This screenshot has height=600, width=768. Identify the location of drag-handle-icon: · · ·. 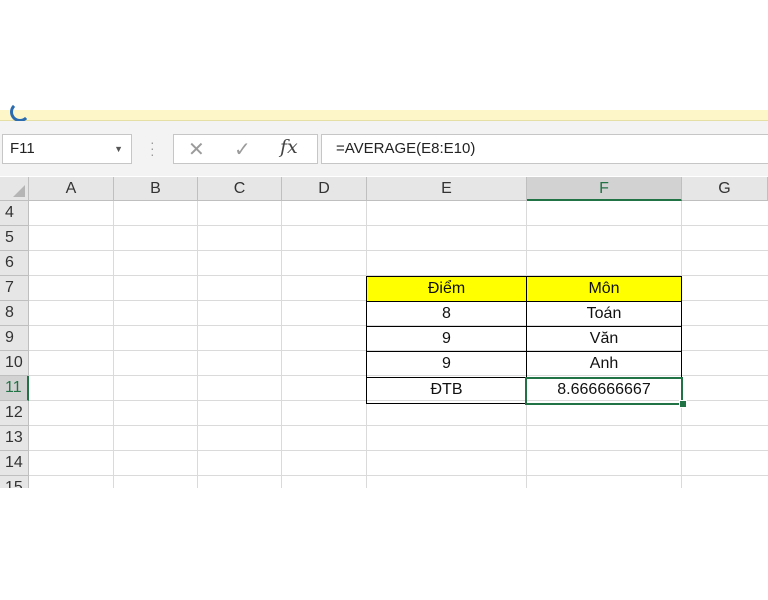
(152, 148).